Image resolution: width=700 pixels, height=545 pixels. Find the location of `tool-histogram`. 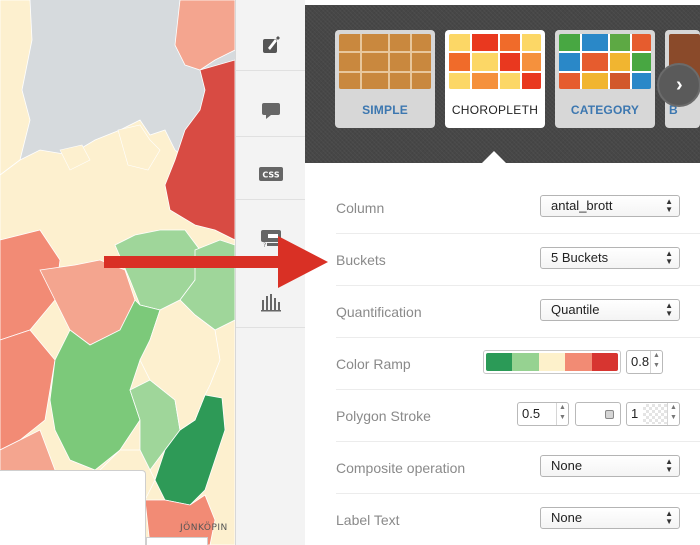

tool-histogram is located at coordinates (271, 302).